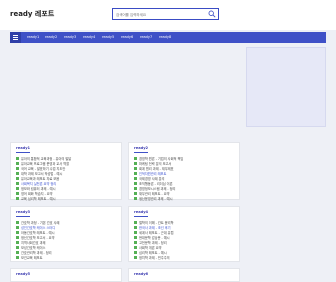 This screenshot has width=336, height=282. What do you see at coordinates (141, 274) in the screenshot?
I see `card-title: ready6` at bounding box center [141, 274].